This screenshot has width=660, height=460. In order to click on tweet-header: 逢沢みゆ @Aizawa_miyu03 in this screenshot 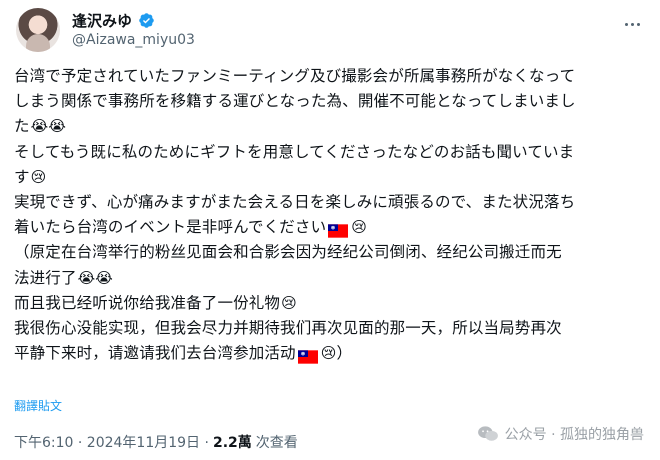, I will do `click(330, 34)`.